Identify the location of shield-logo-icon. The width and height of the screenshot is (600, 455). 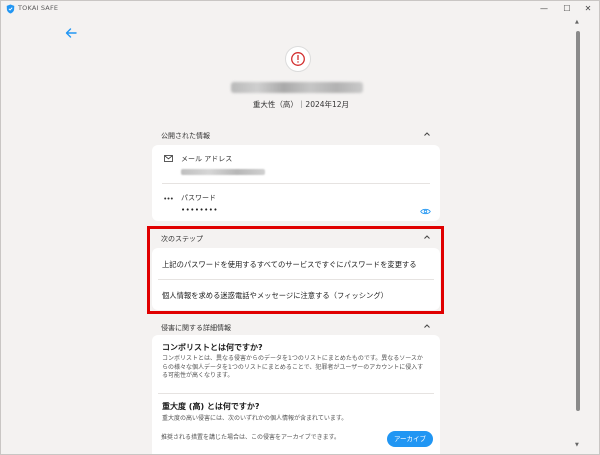
(10, 9).